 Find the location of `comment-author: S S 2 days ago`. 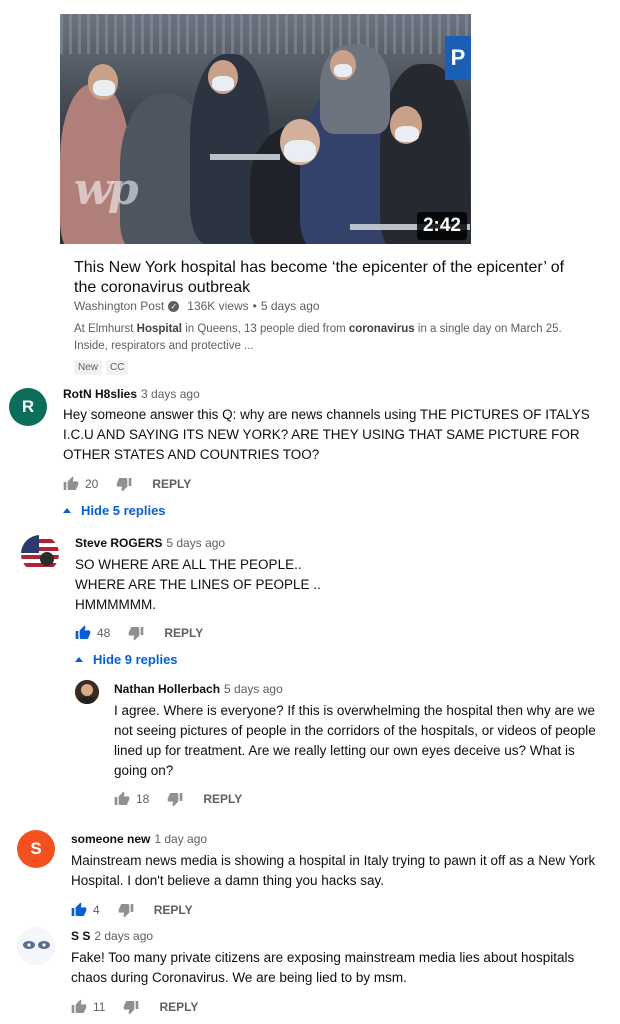

comment-author: S S 2 days ago is located at coordinates (112, 936).